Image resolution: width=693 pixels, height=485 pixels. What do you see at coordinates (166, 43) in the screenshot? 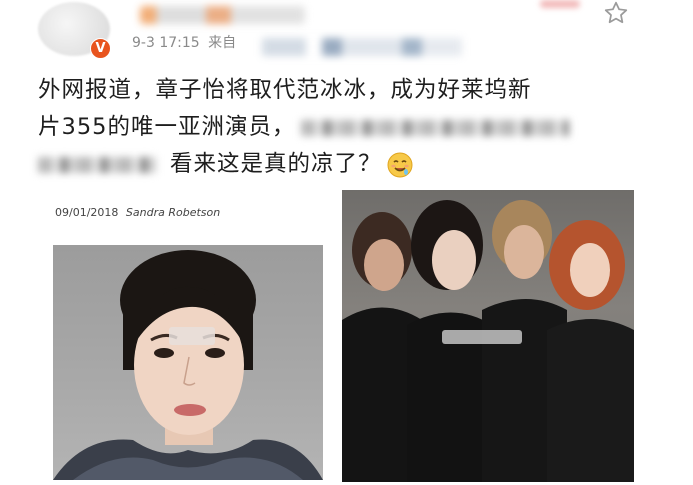
I see `post-timestamp: 9-3 17:15` at bounding box center [166, 43].